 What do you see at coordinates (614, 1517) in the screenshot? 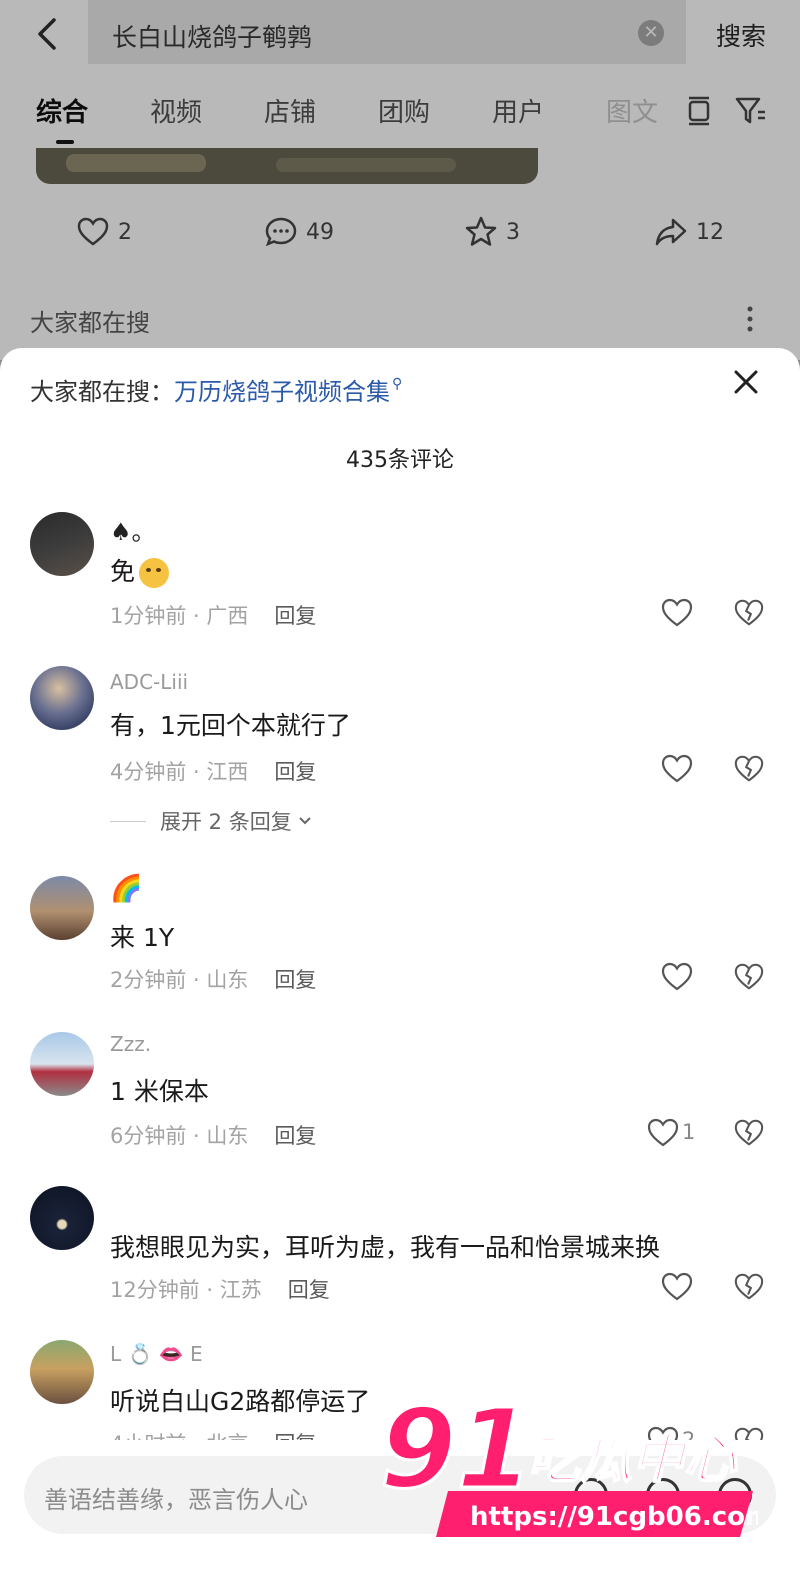
I see `watermark-url: https://91cgb06.com` at bounding box center [614, 1517].